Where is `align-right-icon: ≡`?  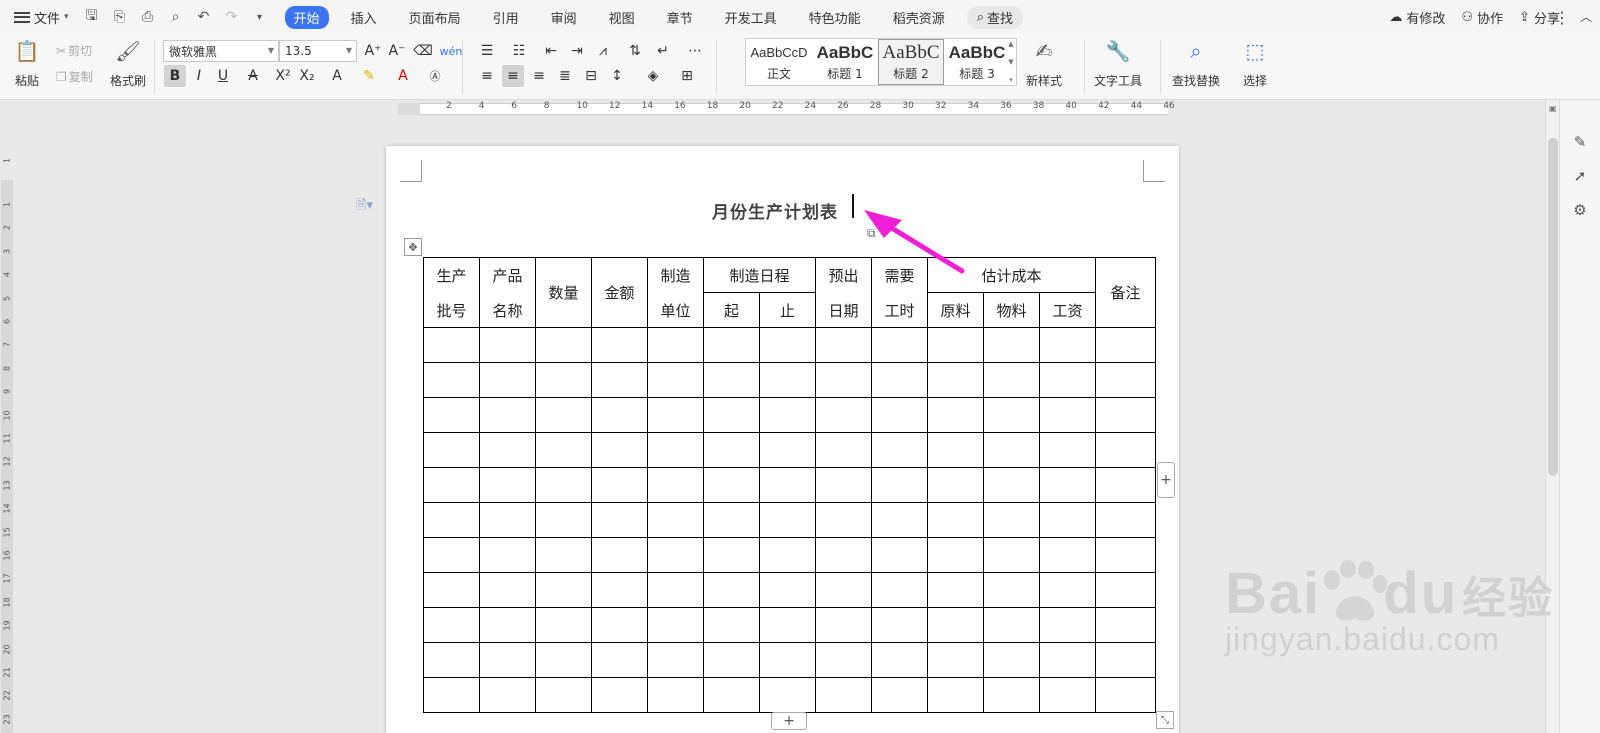 align-right-icon: ≡ is located at coordinates (539, 76).